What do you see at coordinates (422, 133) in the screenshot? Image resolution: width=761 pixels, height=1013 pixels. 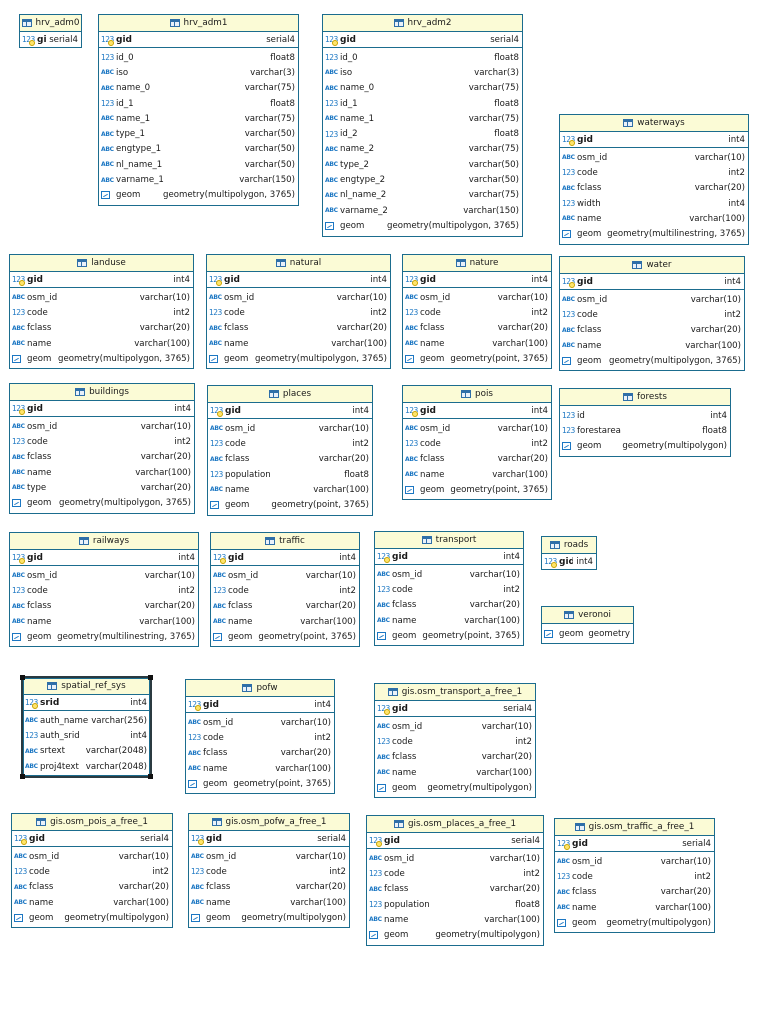 I see `column-row: 123 id_2 float8` at bounding box center [422, 133].